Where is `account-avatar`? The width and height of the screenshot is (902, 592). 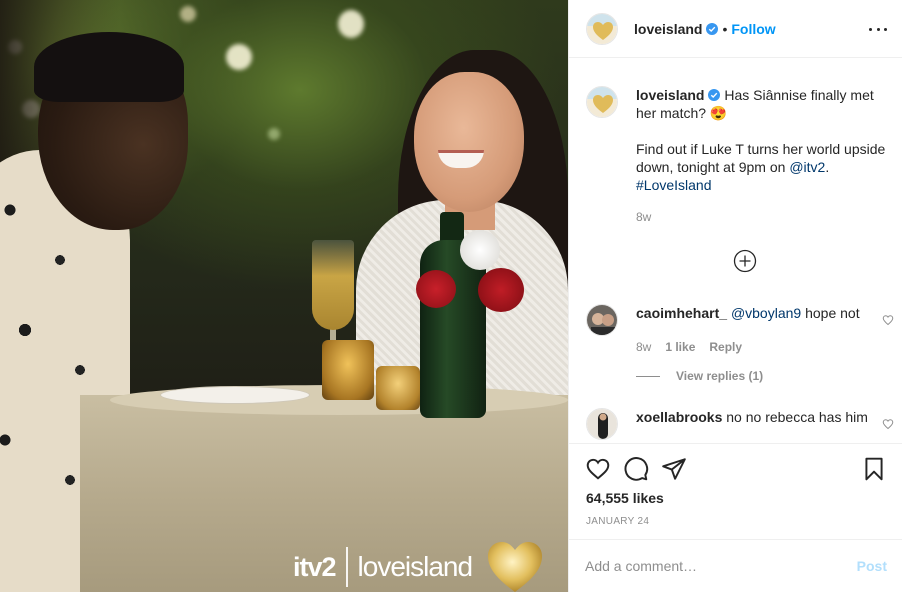 account-avatar is located at coordinates (602, 28).